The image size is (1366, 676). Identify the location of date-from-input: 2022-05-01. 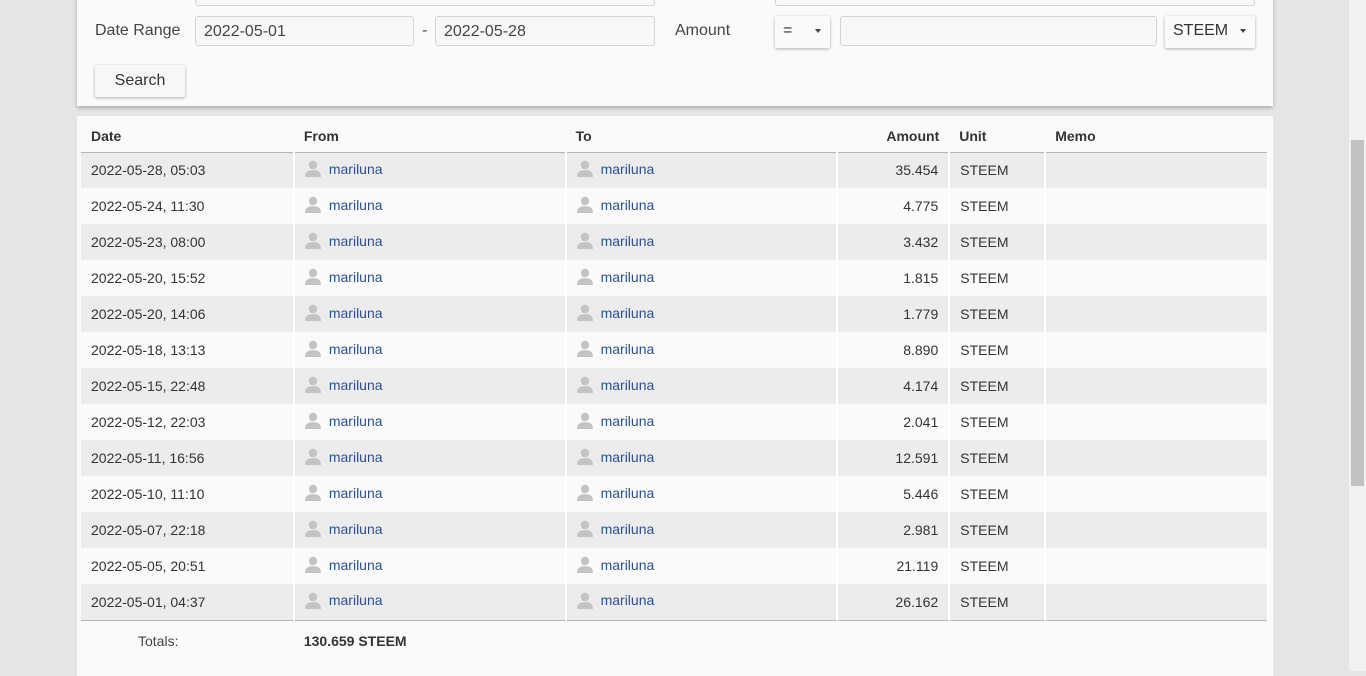
(304, 31).